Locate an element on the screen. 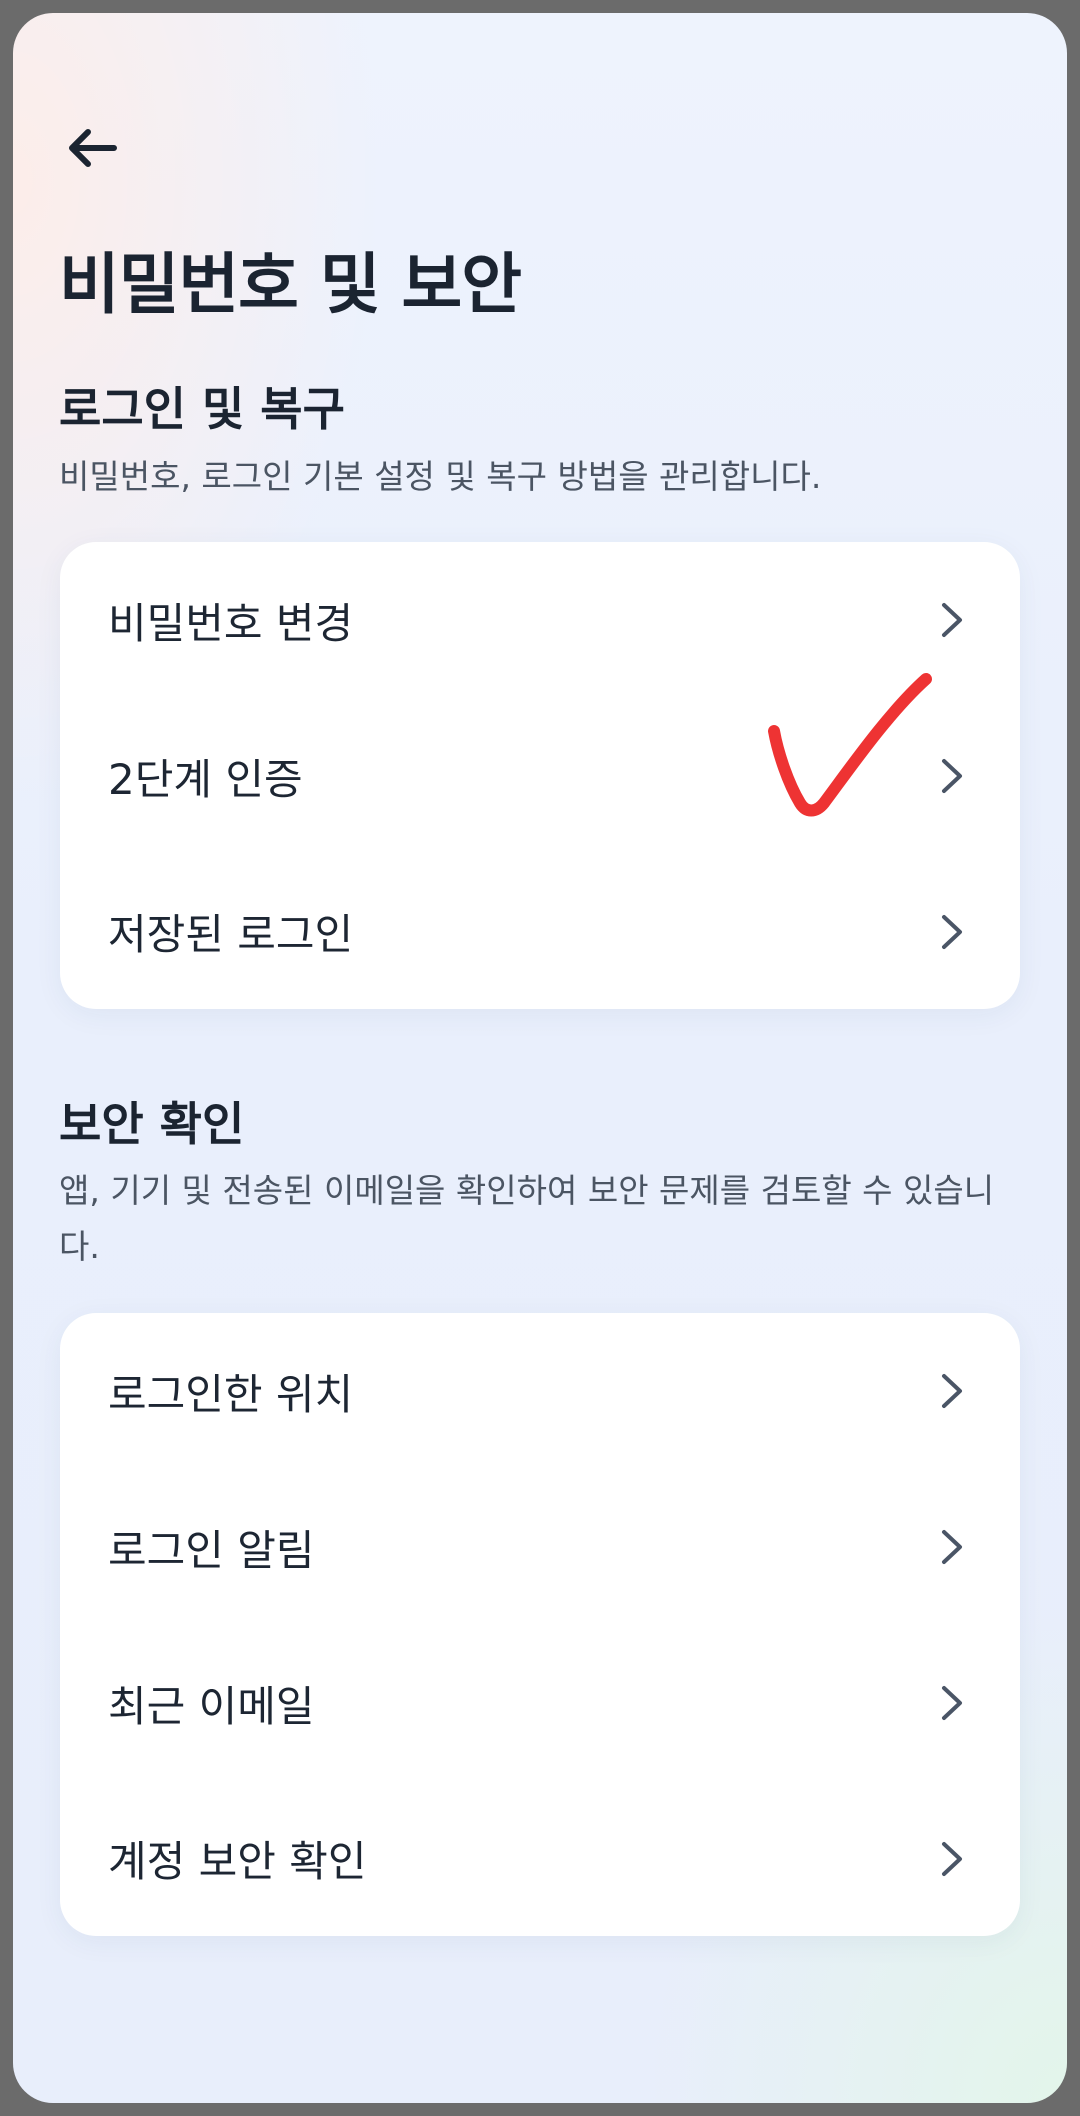 Image resolution: width=1080 pixels, height=2116 pixels. back-button is located at coordinates (92, 148).